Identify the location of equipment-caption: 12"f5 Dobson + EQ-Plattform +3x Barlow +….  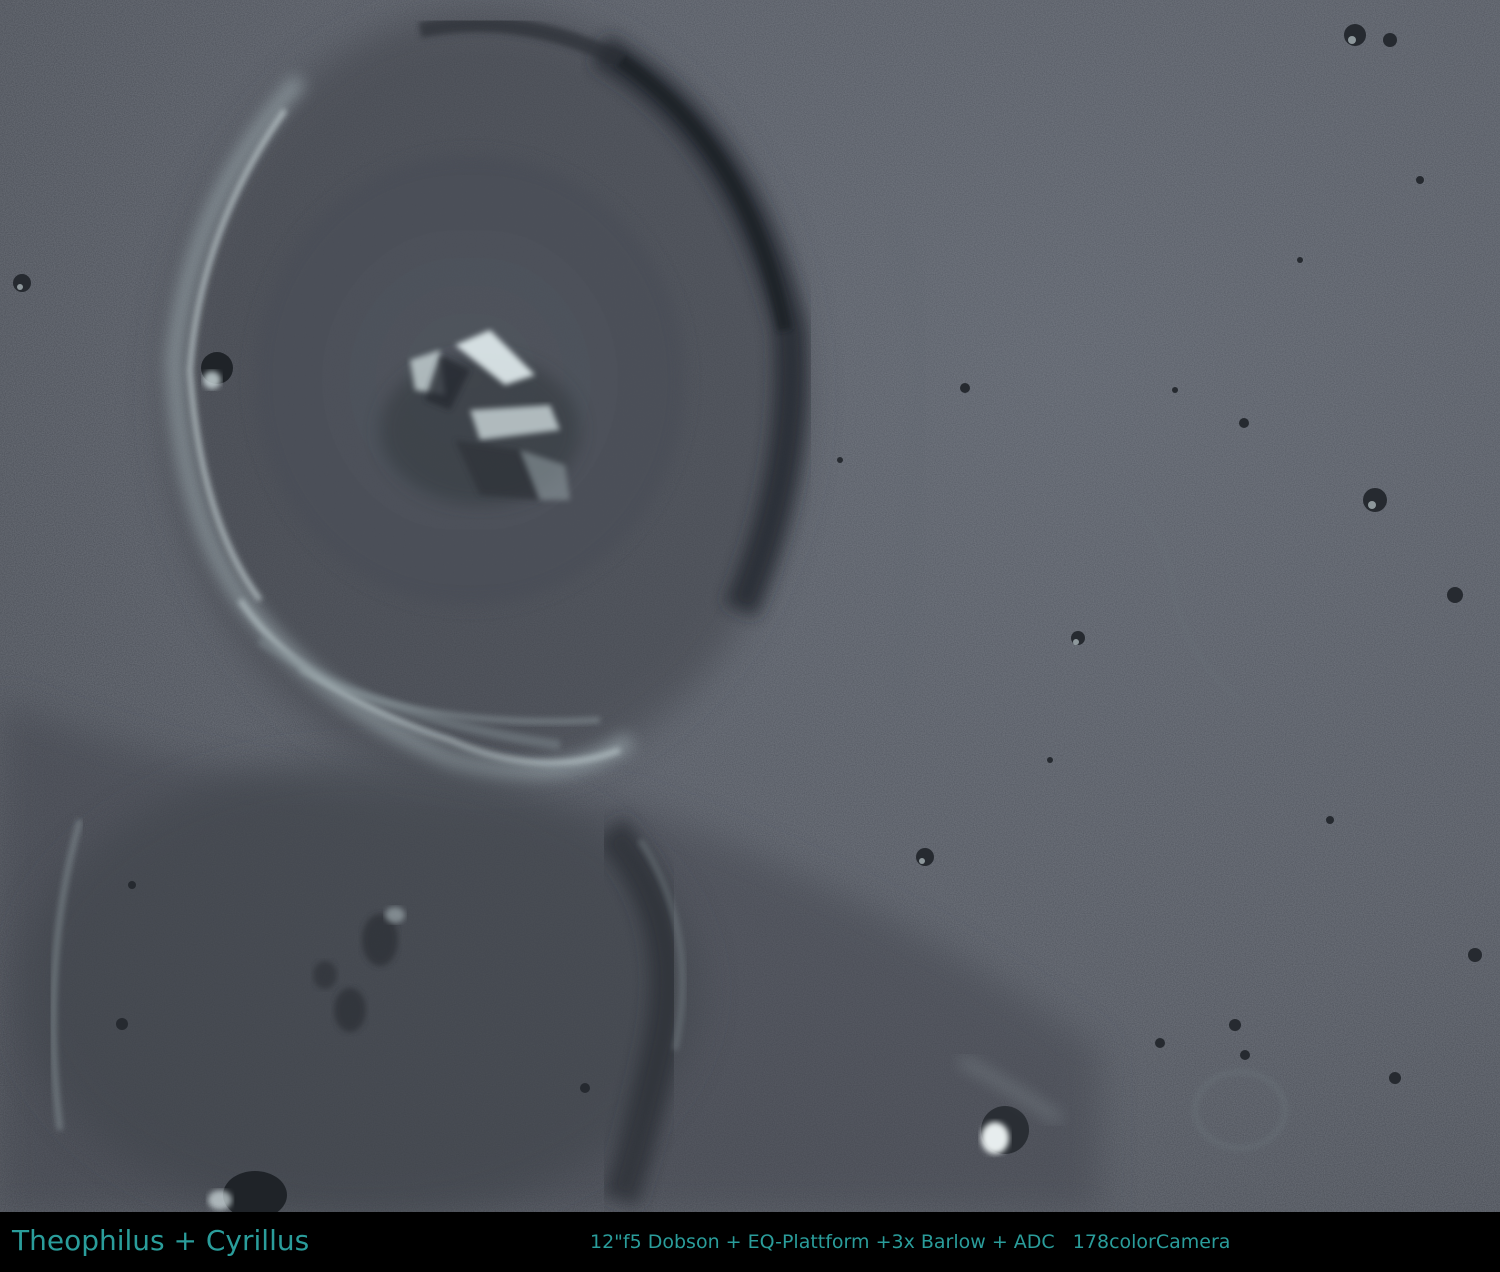
(910, 1242).